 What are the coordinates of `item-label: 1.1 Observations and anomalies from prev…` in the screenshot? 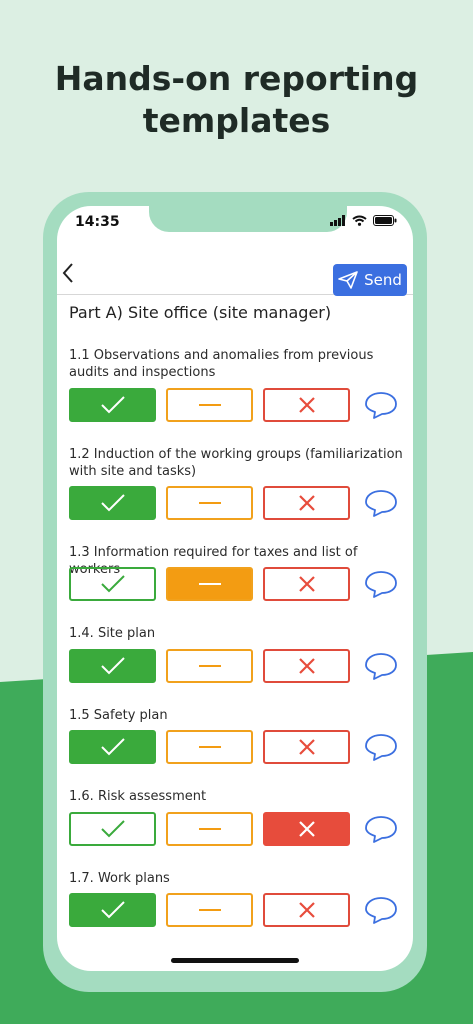 It's located at (221, 364).